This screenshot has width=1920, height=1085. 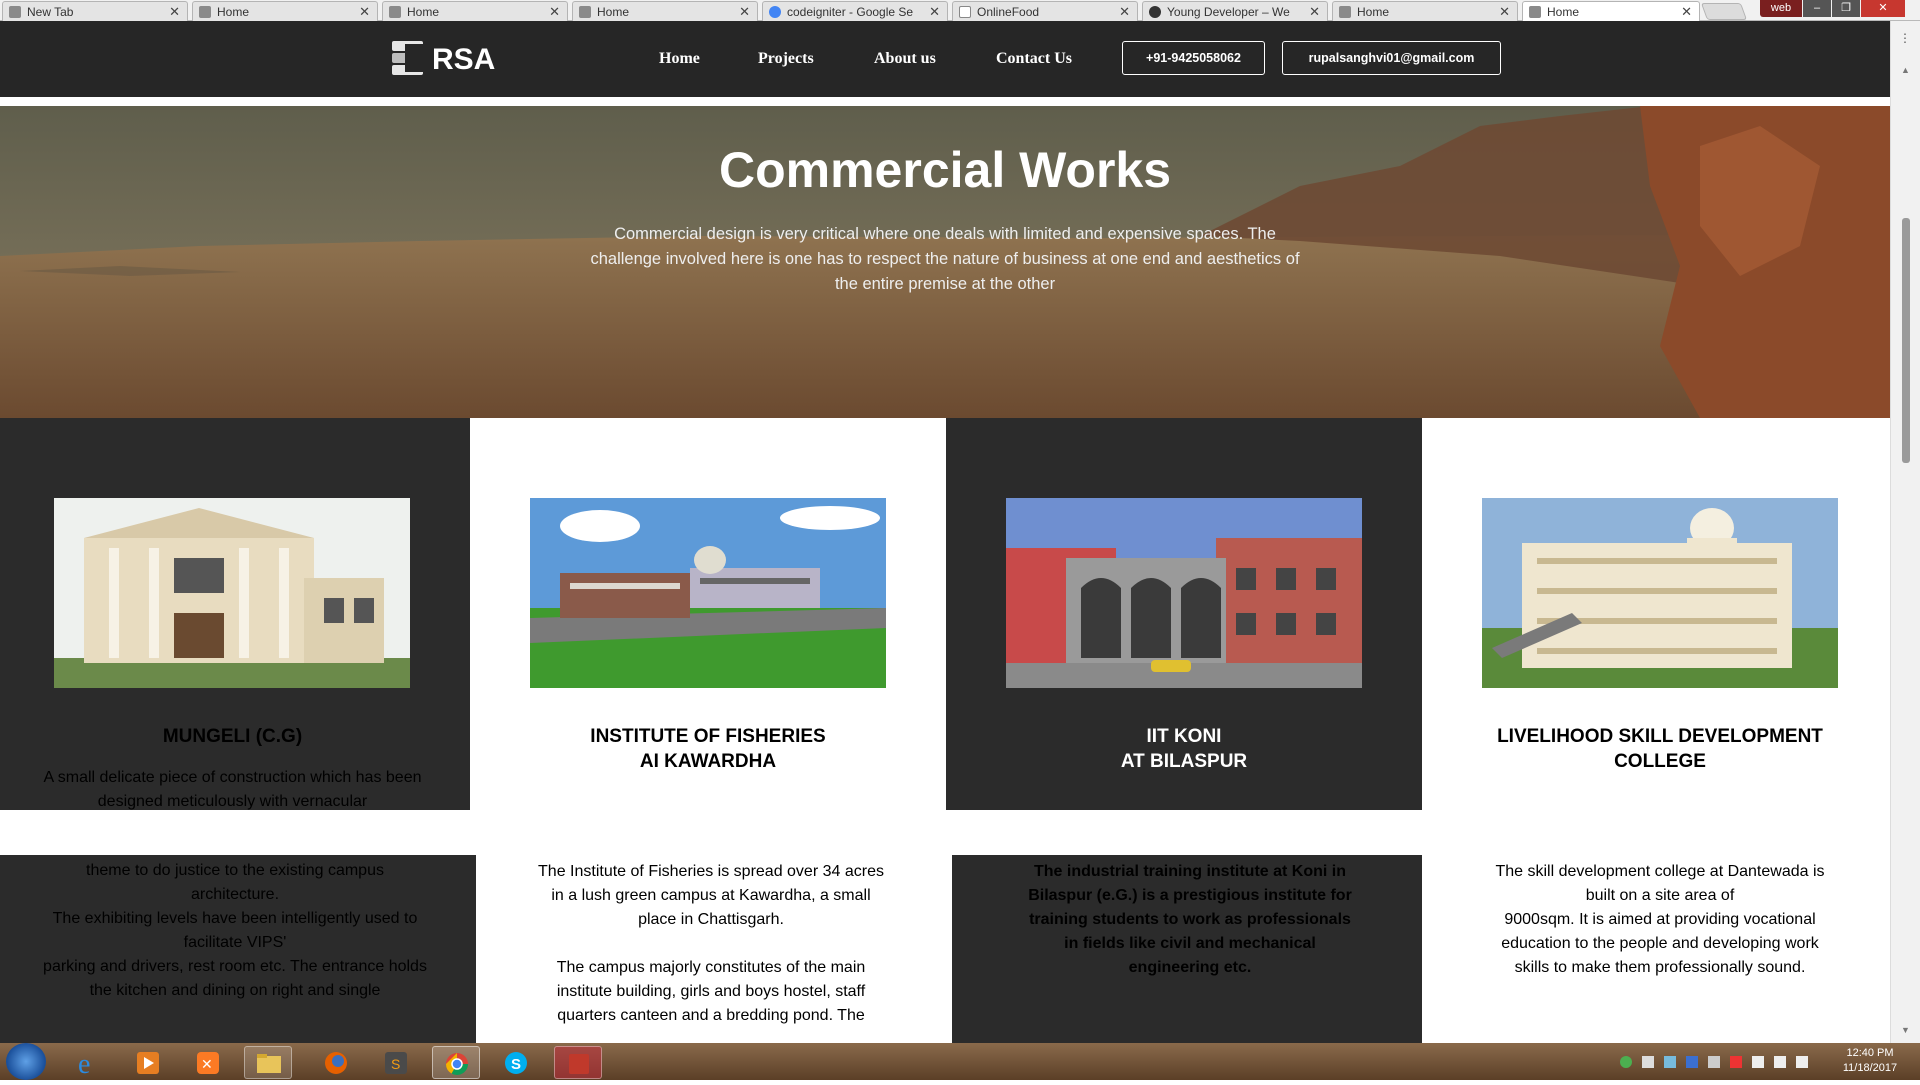 What do you see at coordinates (232, 593) in the screenshot?
I see `project-image-mungeli` at bounding box center [232, 593].